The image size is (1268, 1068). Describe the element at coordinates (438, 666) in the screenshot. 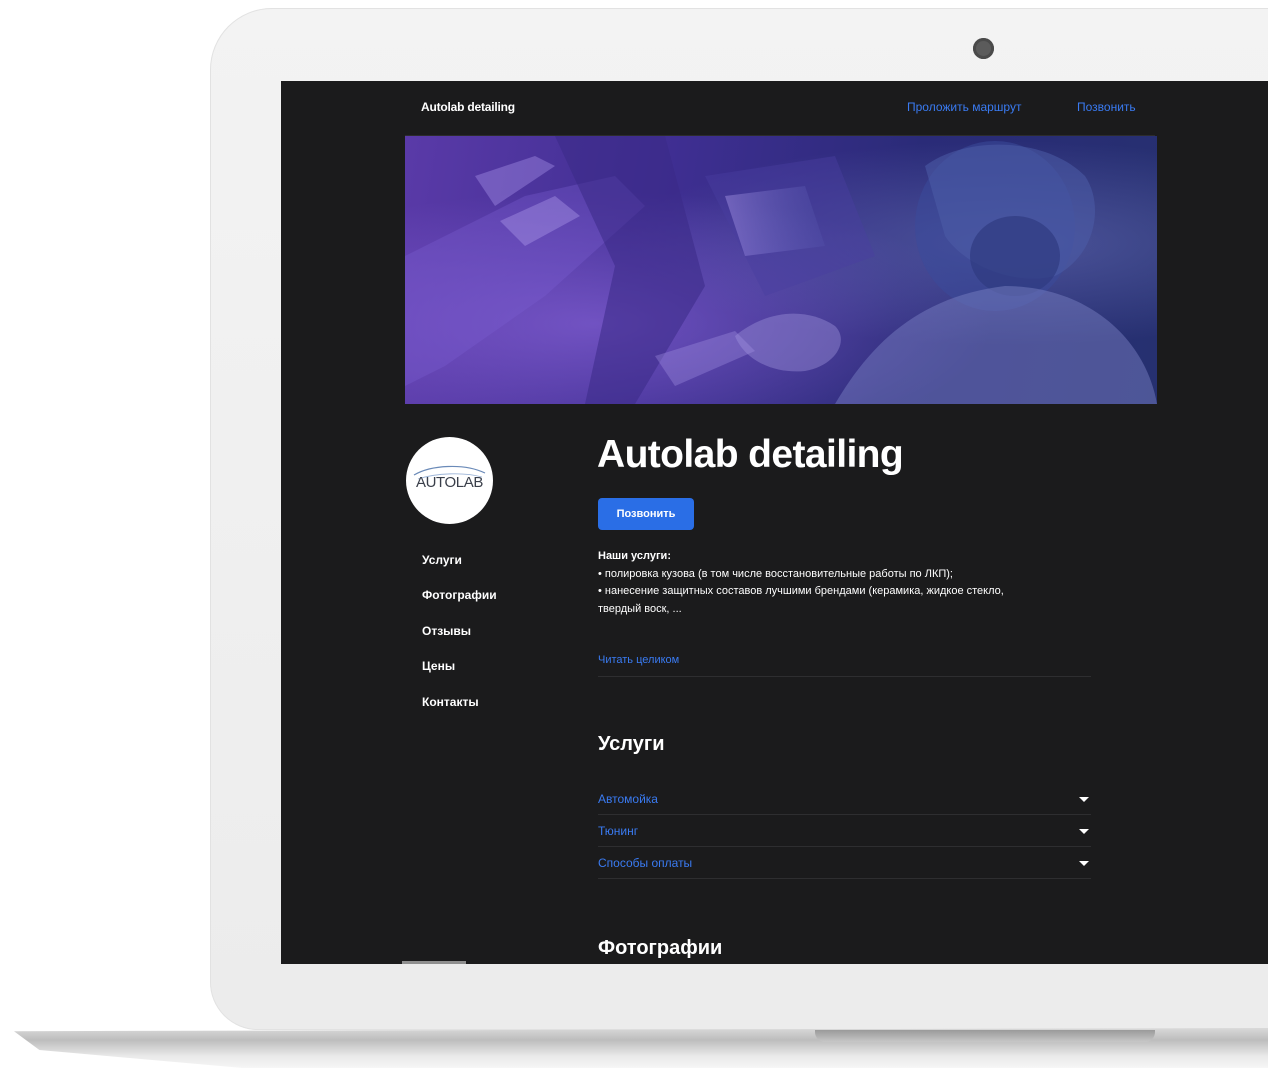

I see `sidebar-item-prices: Цены` at that location.